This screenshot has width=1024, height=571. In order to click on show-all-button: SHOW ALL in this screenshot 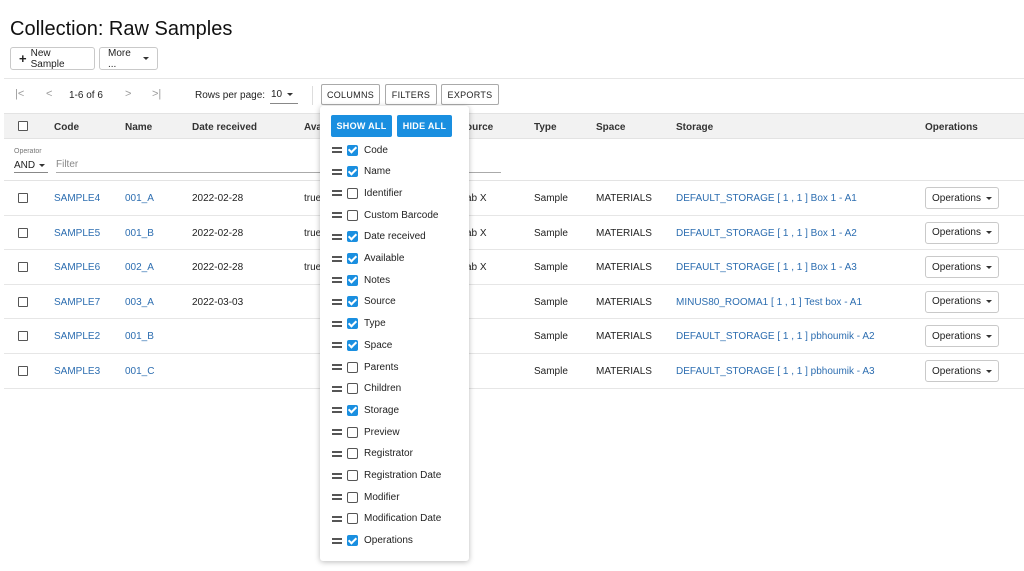, I will do `click(361, 126)`.